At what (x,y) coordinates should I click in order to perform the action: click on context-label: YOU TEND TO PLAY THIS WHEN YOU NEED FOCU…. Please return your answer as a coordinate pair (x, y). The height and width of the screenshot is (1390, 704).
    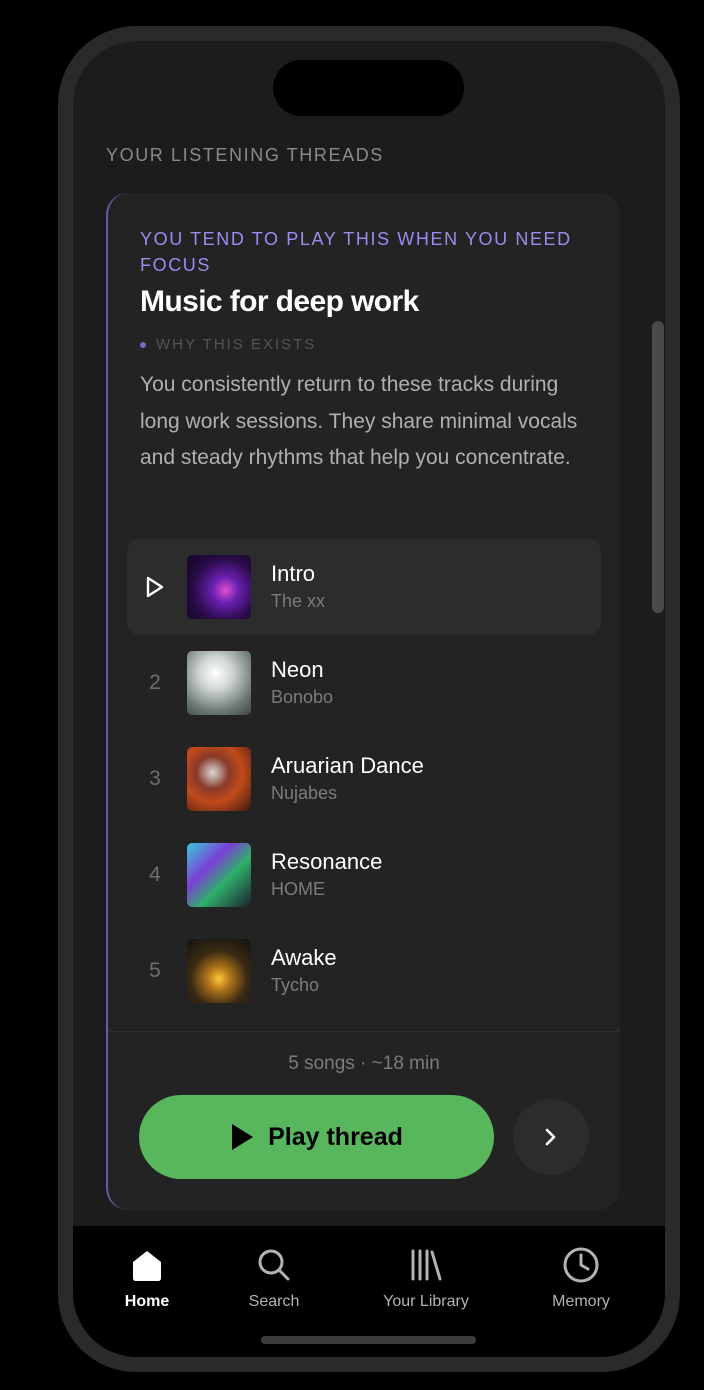
    Looking at the image, I should click on (356, 252).